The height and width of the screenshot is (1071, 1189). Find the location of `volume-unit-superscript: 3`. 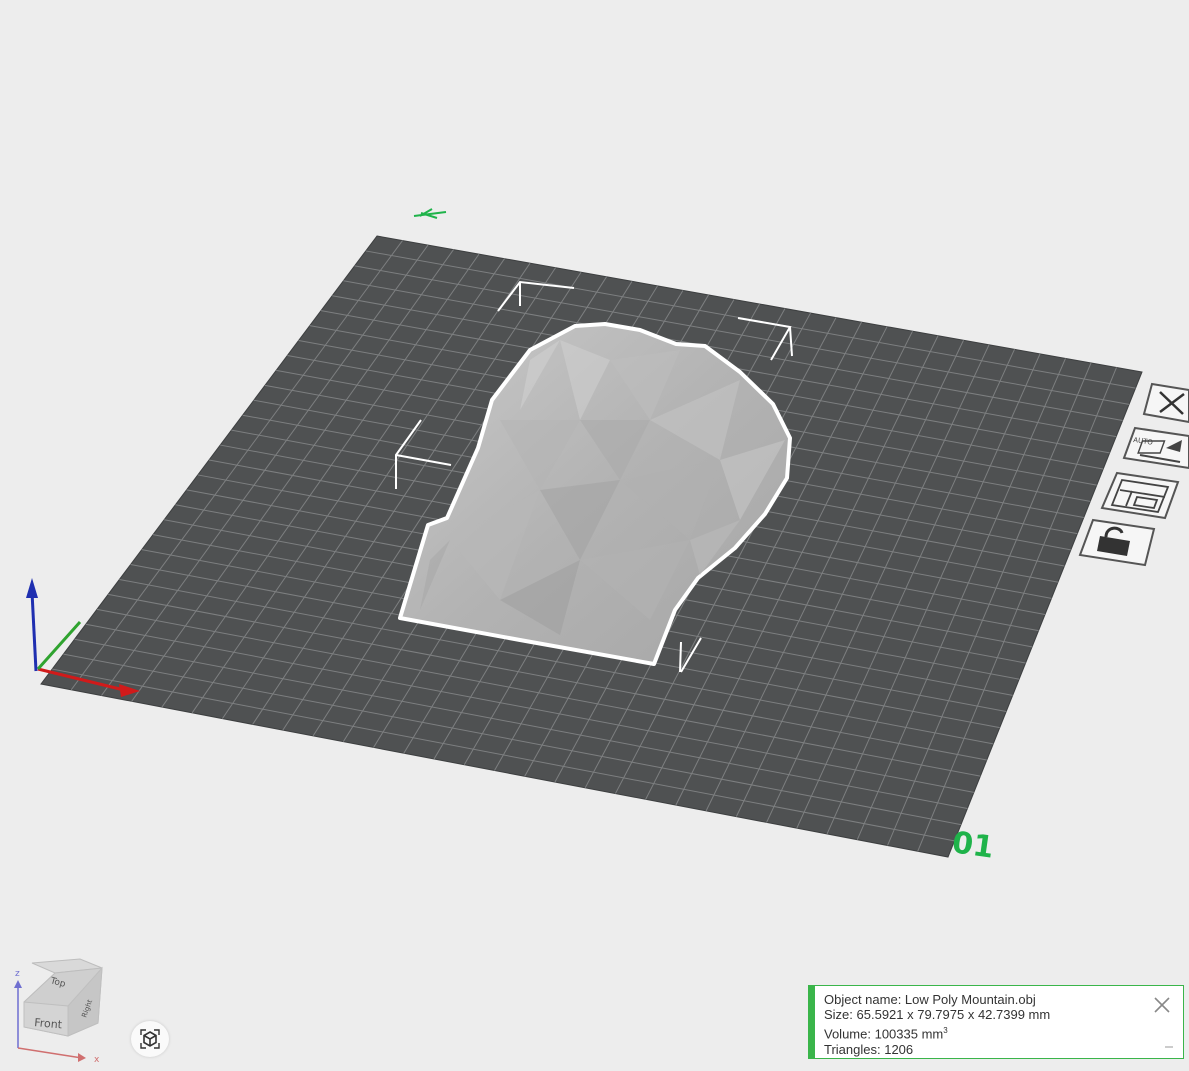

volume-unit-superscript: 3 is located at coordinates (945, 1030).